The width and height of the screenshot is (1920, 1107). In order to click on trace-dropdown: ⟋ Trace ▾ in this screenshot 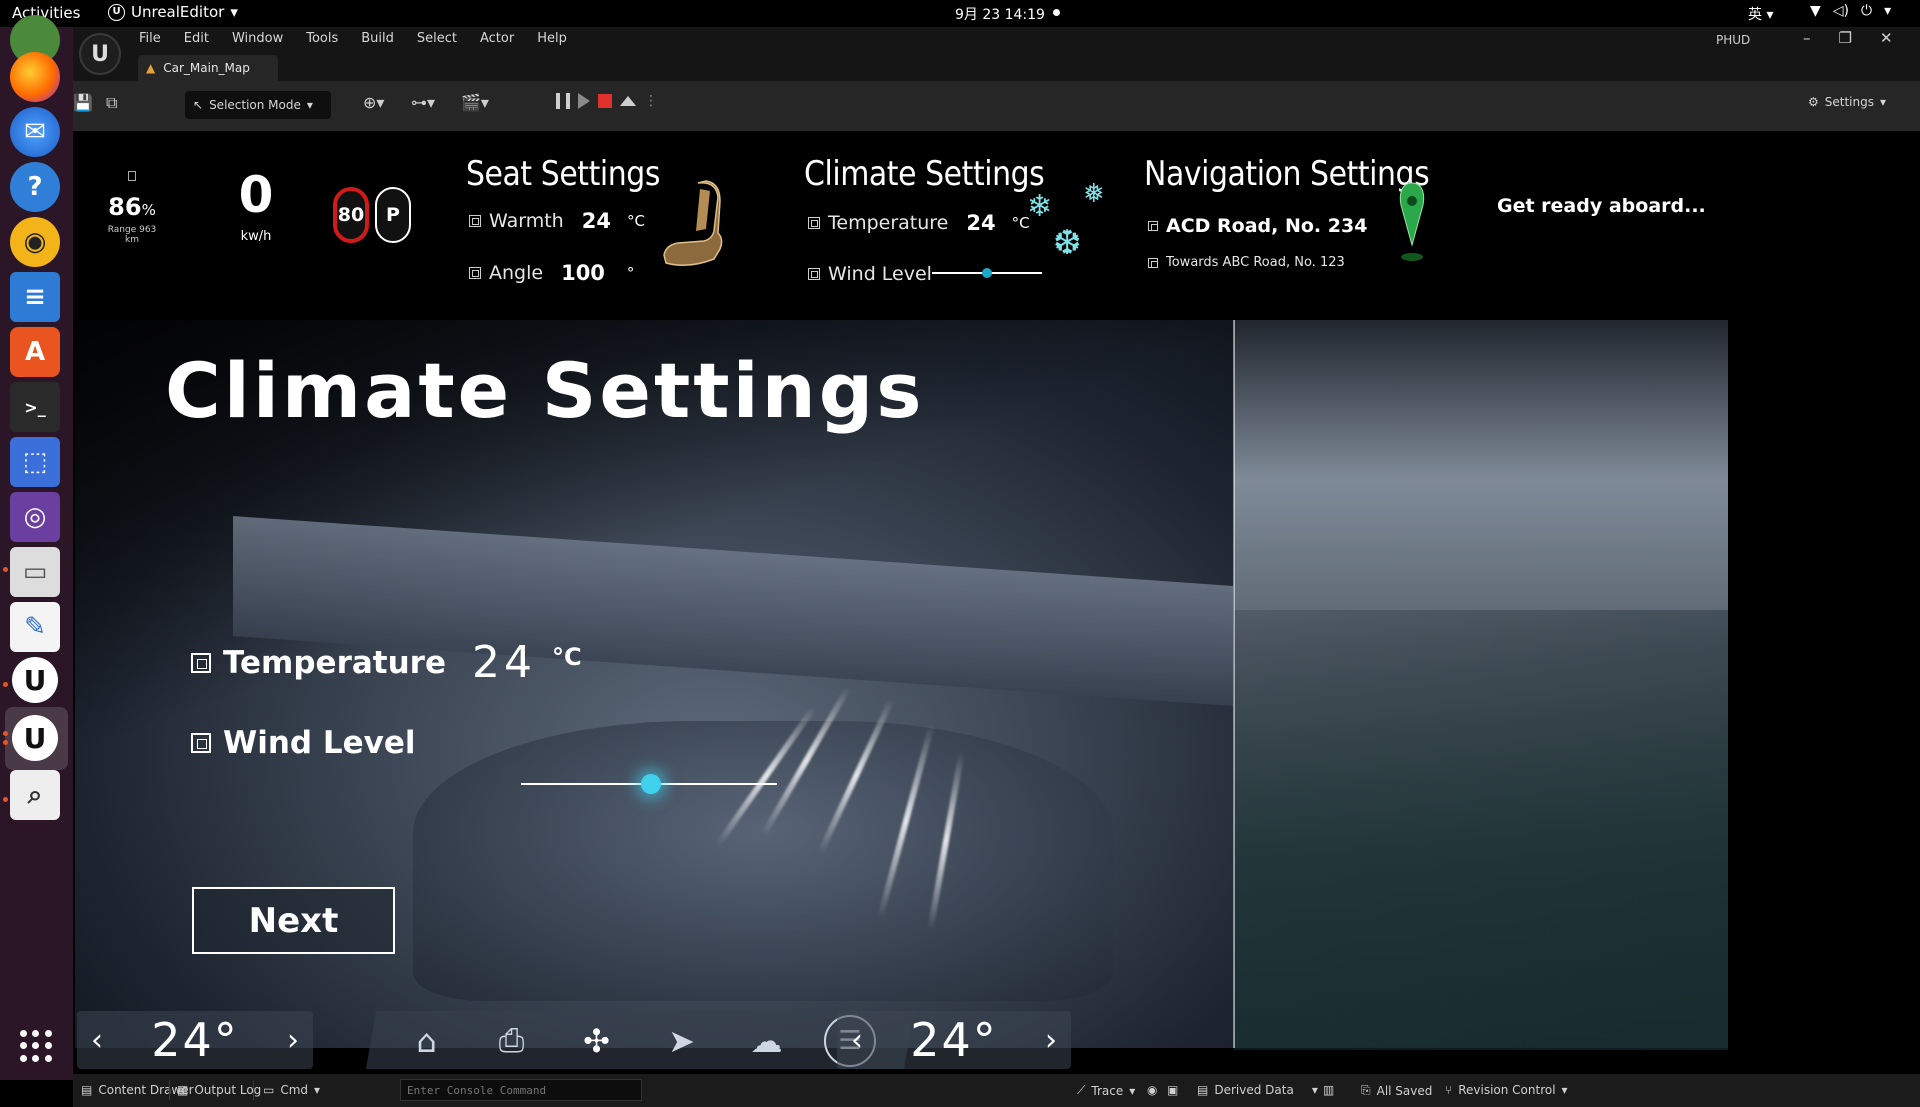, I will do `click(1106, 1090)`.